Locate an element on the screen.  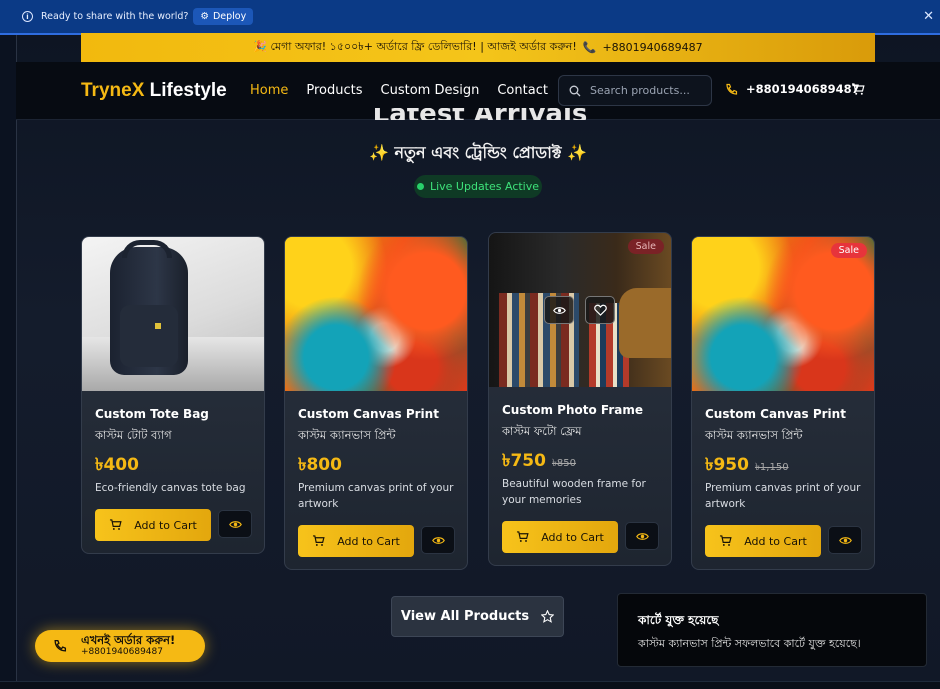
logo-rest: Lifestyle is located at coordinates (188, 90).